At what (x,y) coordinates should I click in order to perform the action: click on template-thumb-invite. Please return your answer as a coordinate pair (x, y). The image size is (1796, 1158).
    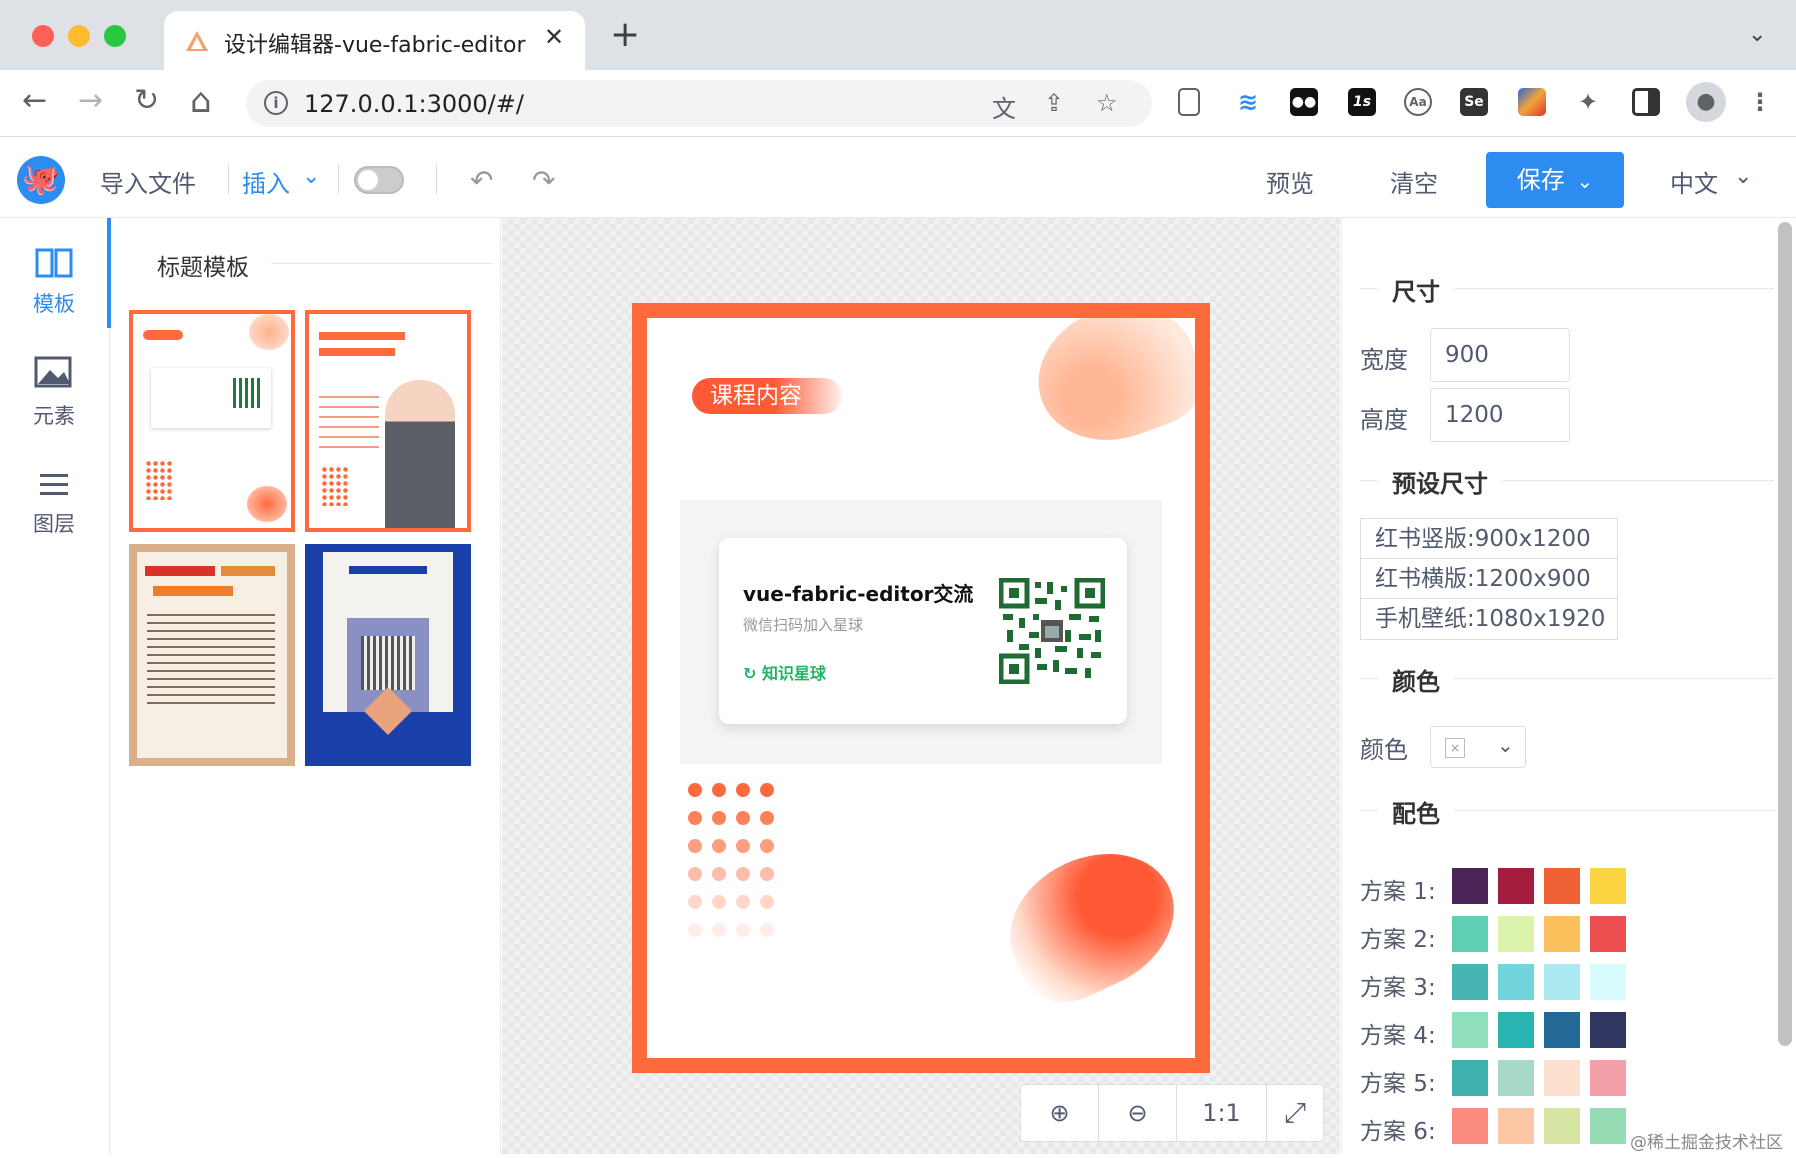
    Looking at the image, I should click on (388, 655).